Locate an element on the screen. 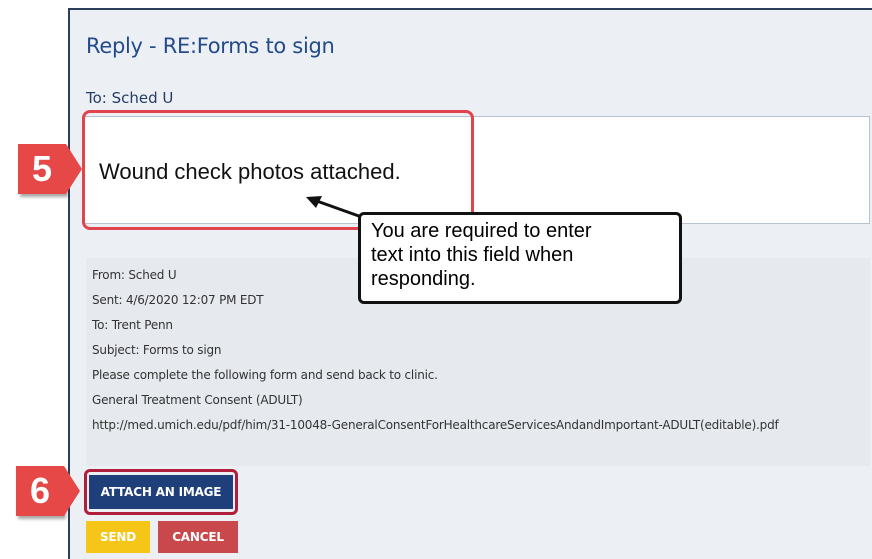 This screenshot has width=872, height=559. step-6-badge: 6 is located at coordinates (48, 491).